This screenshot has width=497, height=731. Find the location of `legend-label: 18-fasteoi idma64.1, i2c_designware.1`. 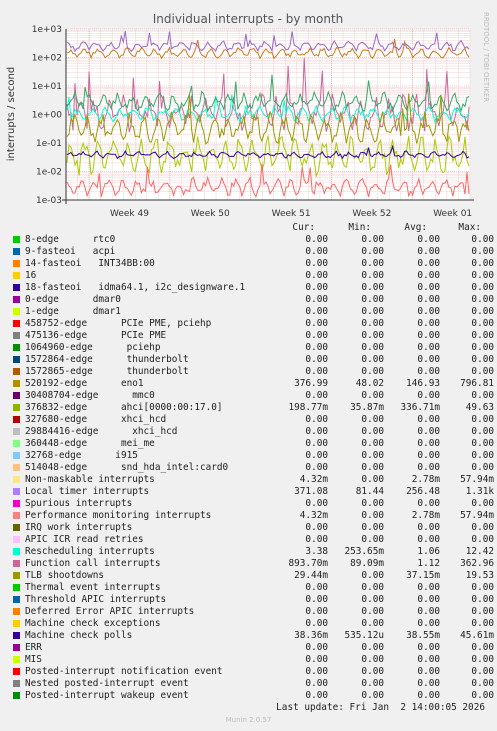

legend-label: 18-fasteoi idma64.1, i2c_designware.1 is located at coordinates (135, 287).